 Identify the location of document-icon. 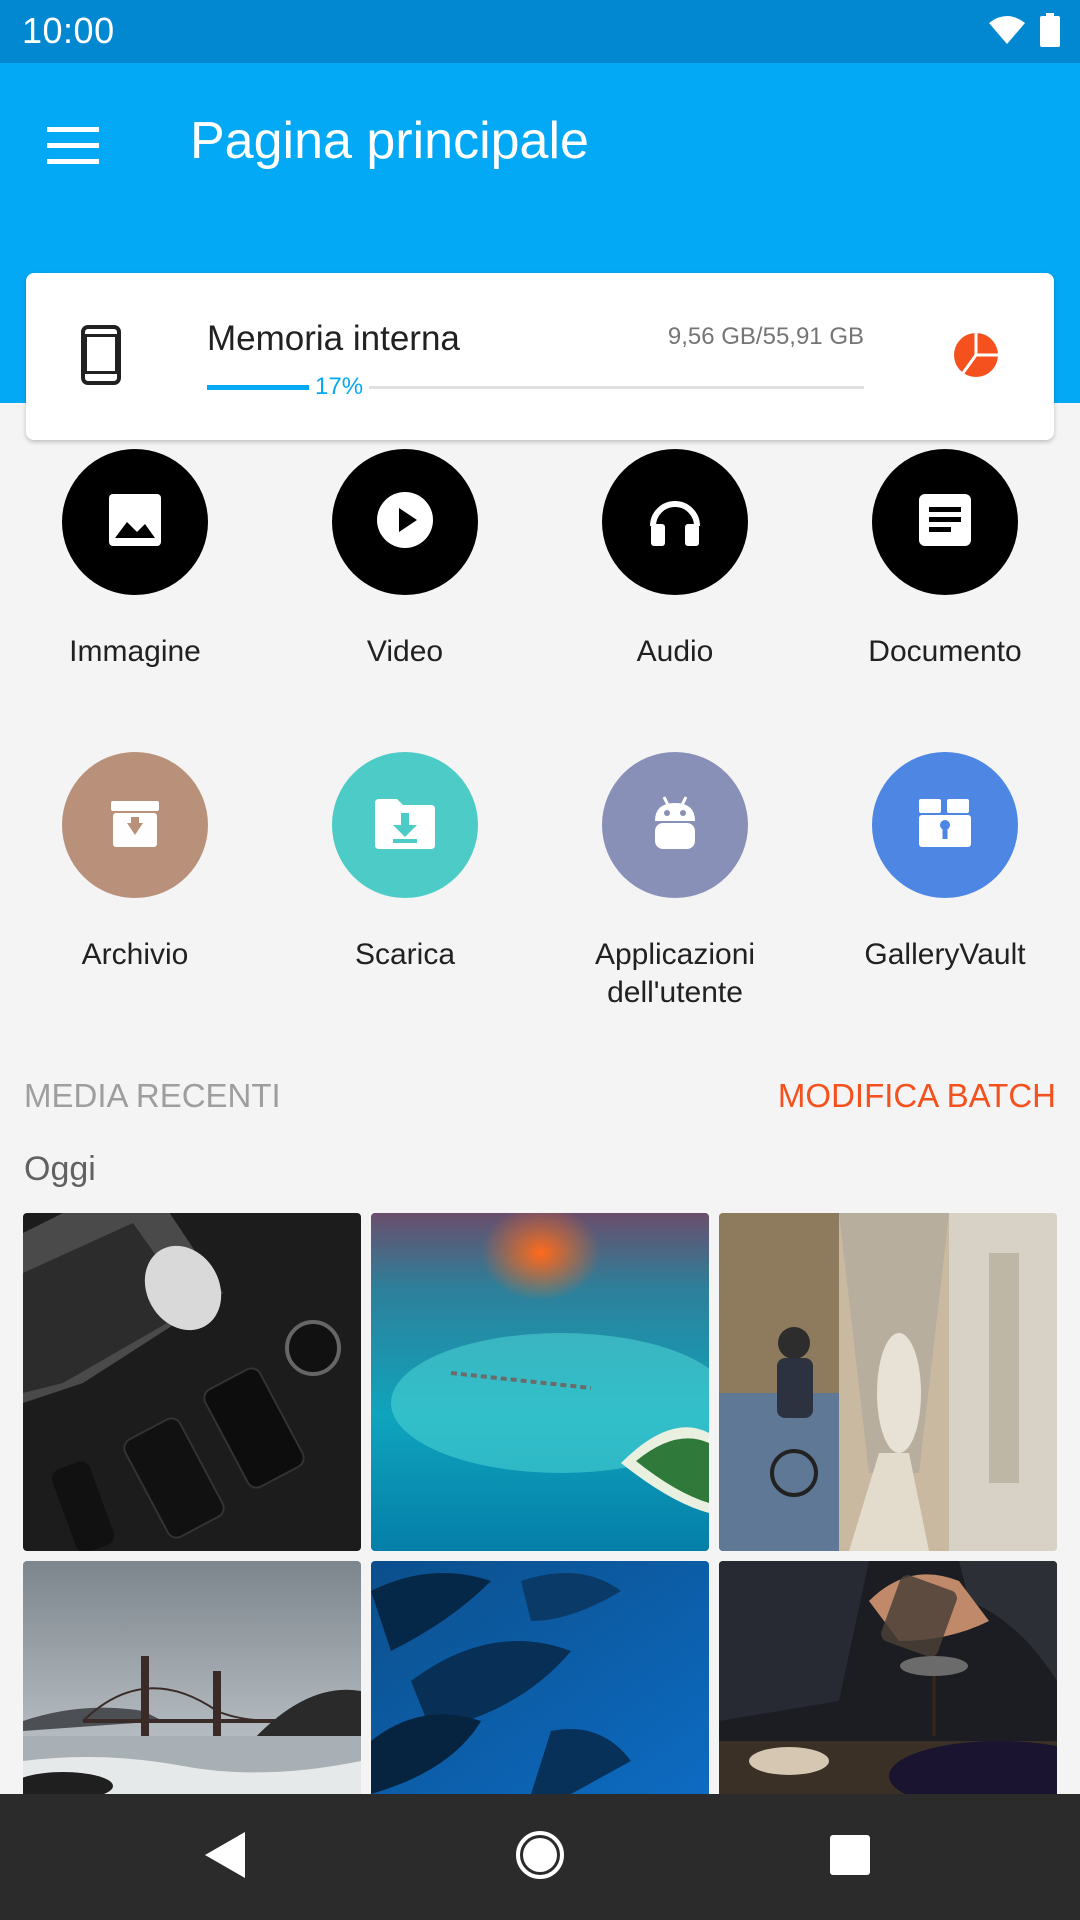
(945, 522).